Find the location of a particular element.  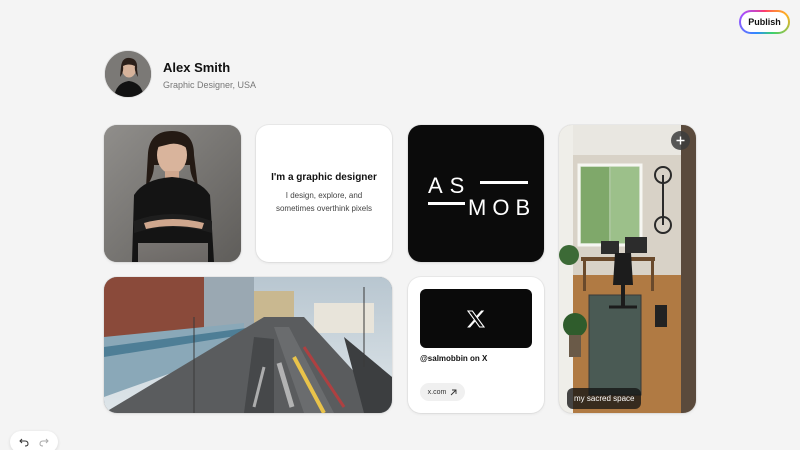

bio-title: I'm a graphic designer is located at coordinates (324, 177).